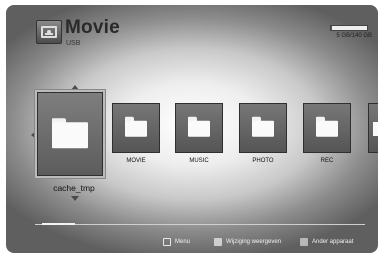 The height and width of the screenshot is (257, 384). Describe the element at coordinates (183, 242) in the screenshot. I see `hint-menu-label: Menu` at that location.